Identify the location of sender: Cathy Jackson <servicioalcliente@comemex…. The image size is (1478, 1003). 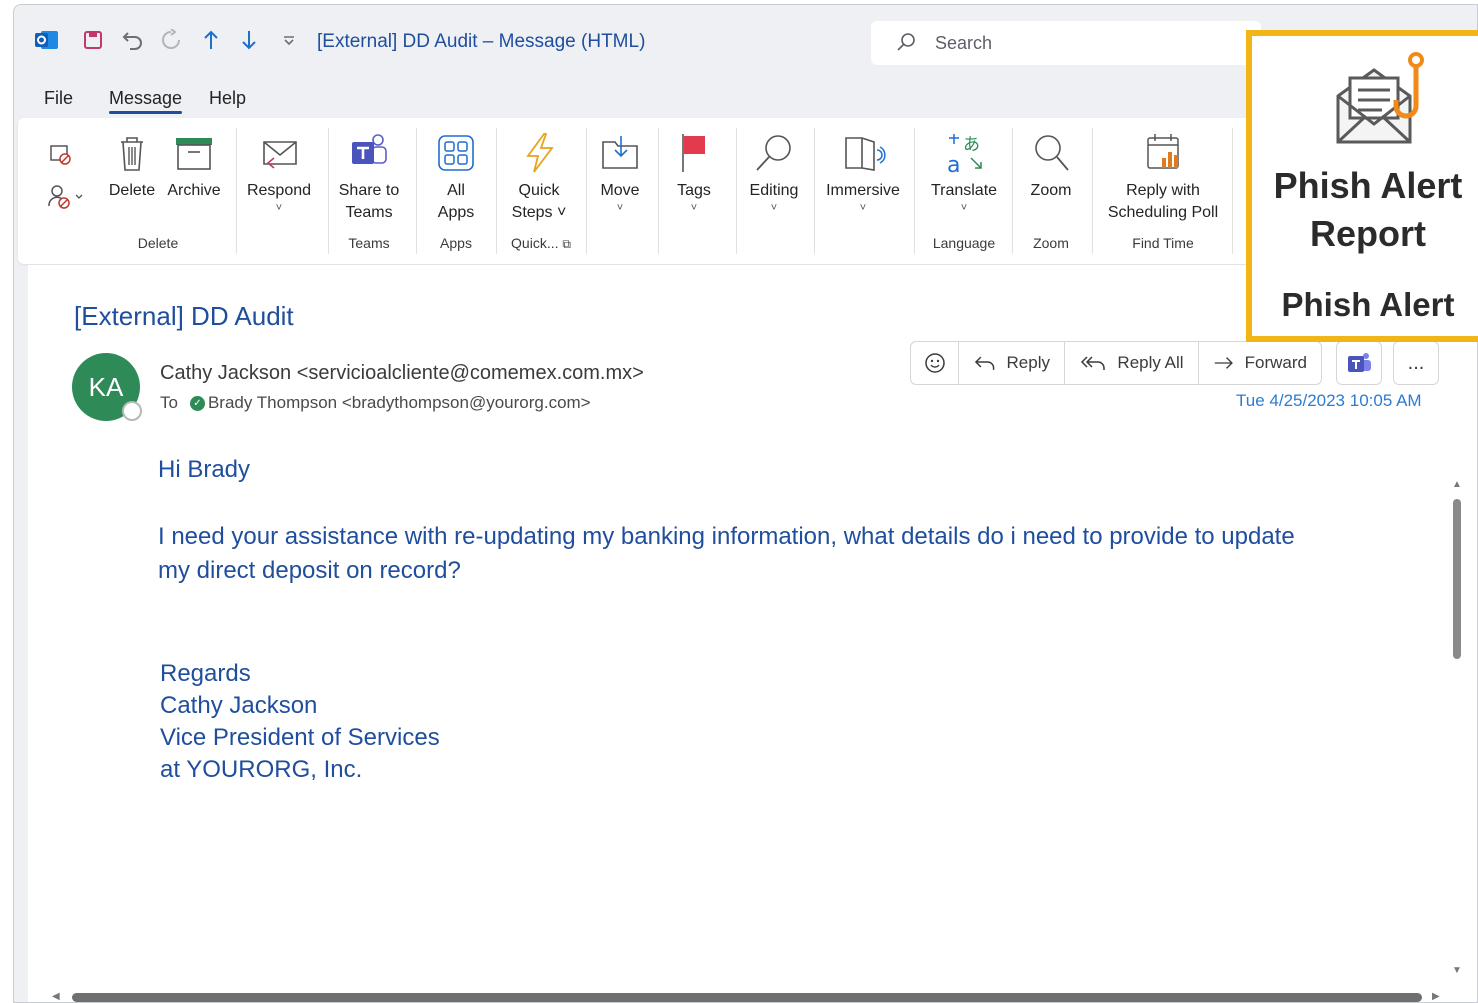
(402, 373).